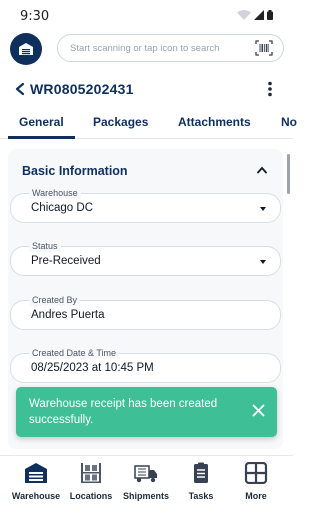 The width and height of the screenshot is (320, 511). I want to click on scrollbar, so click(288, 174).